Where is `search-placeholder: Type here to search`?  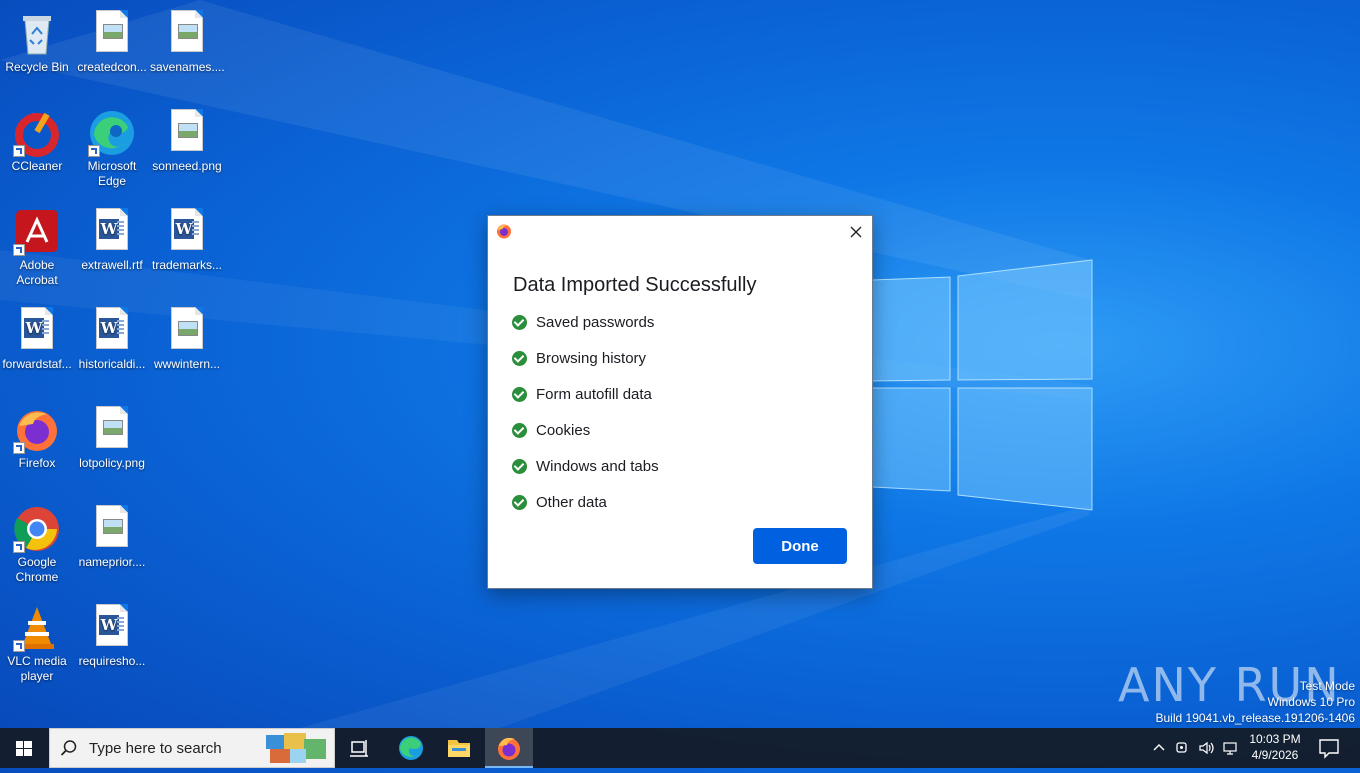 search-placeholder: Type here to search is located at coordinates (155, 748).